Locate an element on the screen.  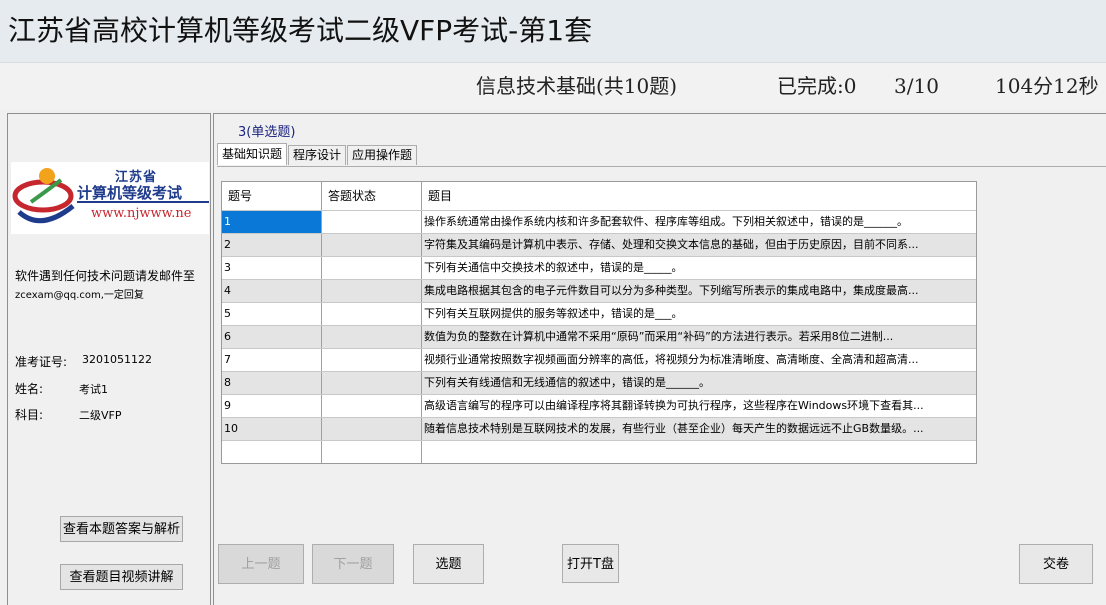
countdown-timer: 104分12秒 is located at coordinates (1047, 86).